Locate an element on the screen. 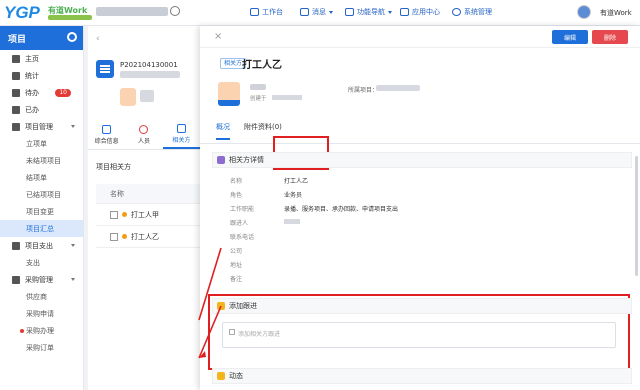  nav-messages: 消息 is located at coordinates (316, 12).